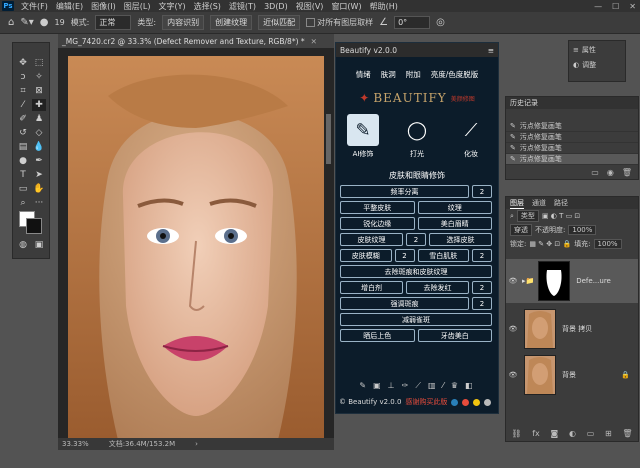 Image resolution: width=640 pixels, height=468 pixels. Describe the element at coordinates (471, 139) in the screenshot. I see `mode-makeup: ⟋ 化妆` at that location.